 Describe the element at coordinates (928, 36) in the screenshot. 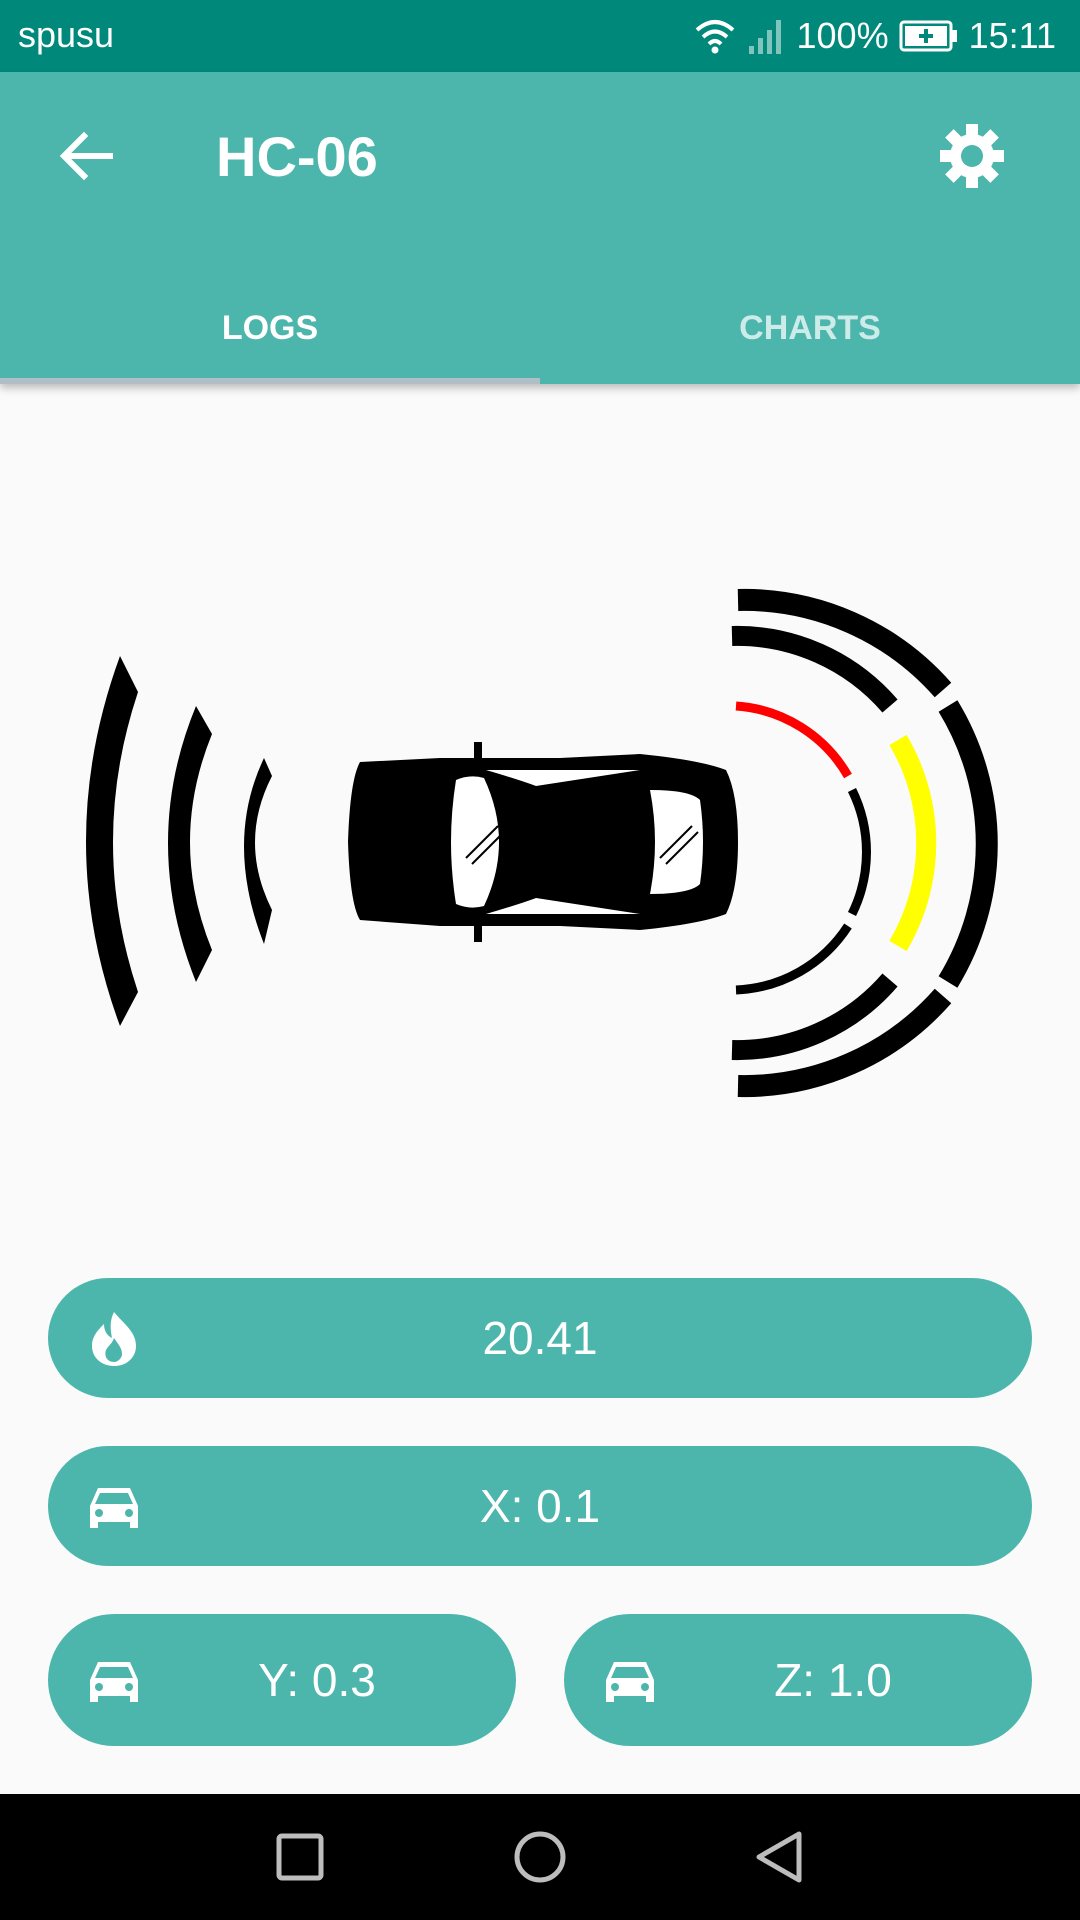

I see `battery-charging-icon` at that location.